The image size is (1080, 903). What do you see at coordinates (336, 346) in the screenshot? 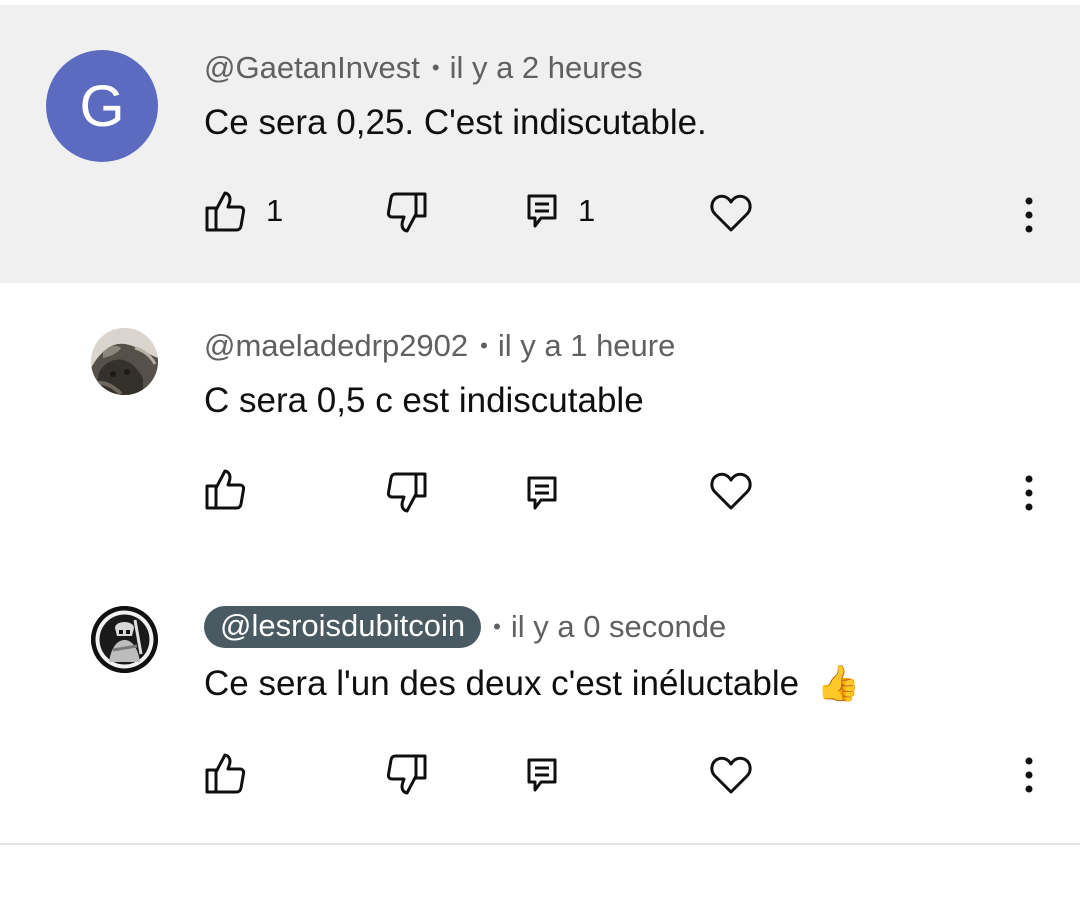
I see `author-name: @maeladedrp2902` at bounding box center [336, 346].